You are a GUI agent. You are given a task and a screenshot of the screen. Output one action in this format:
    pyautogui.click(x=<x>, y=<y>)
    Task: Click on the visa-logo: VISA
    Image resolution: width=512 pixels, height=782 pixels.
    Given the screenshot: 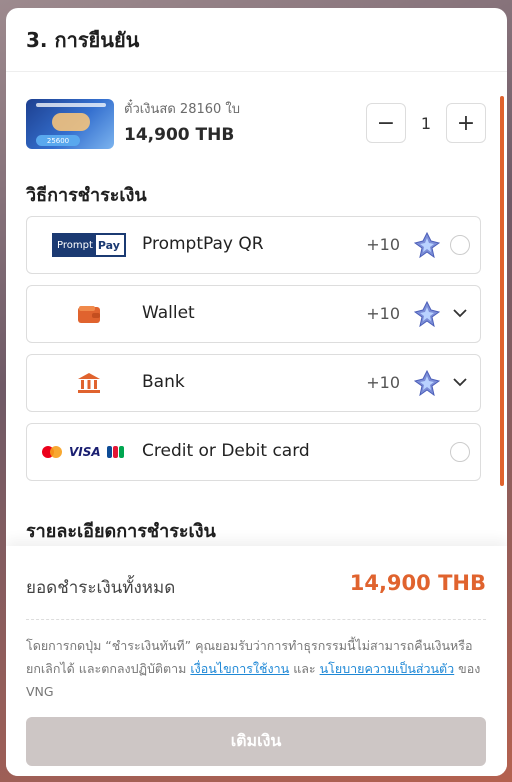 What is the action you would take?
    pyautogui.click(x=85, y=452)
    